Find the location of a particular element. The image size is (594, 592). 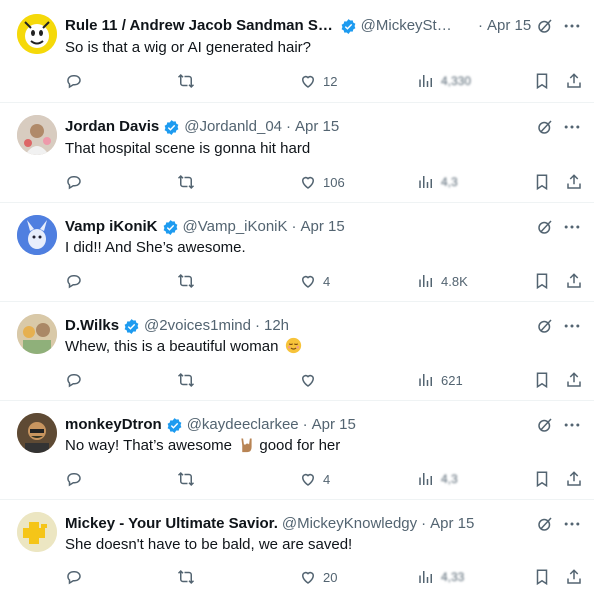

views-button: 4,330 is located at coordinates (444, 81).